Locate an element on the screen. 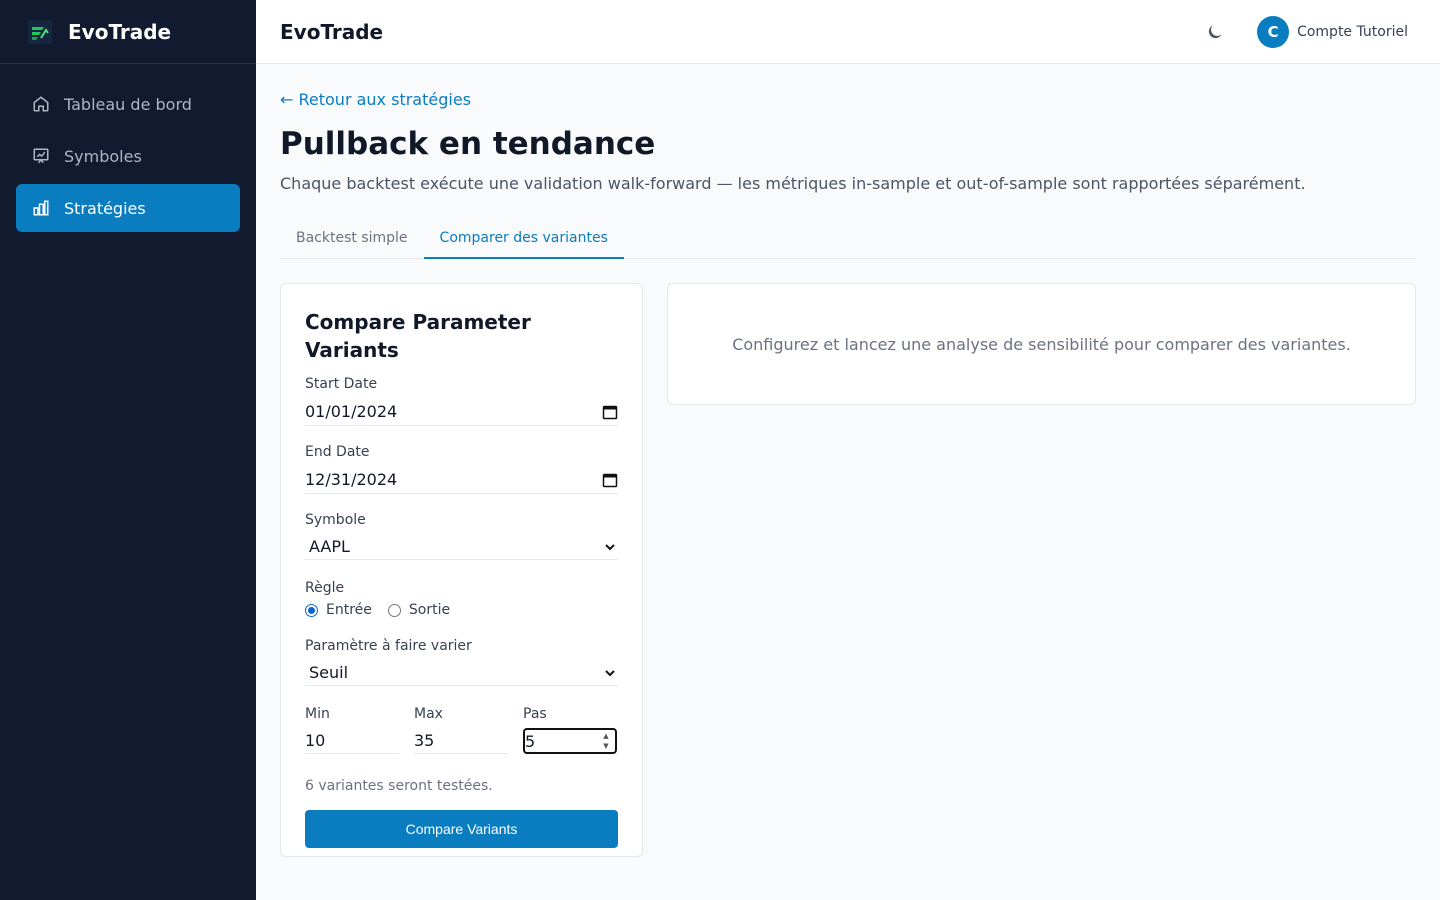 Image resolution: width=1440 pixels, height=900 pixels. rule-entry-radio is located at coordinates (311, 610).